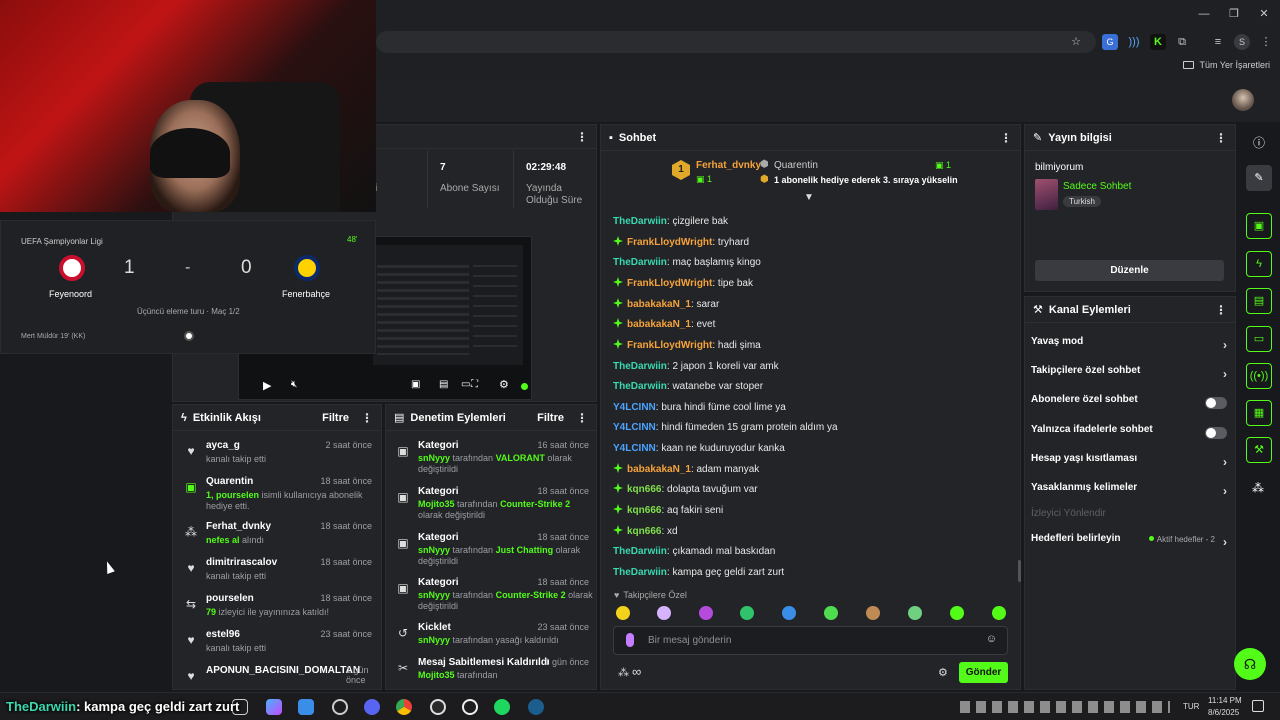 This screenshot has width=1280, height=720. I want to click on send-button: Gönder, so click(983, 672).